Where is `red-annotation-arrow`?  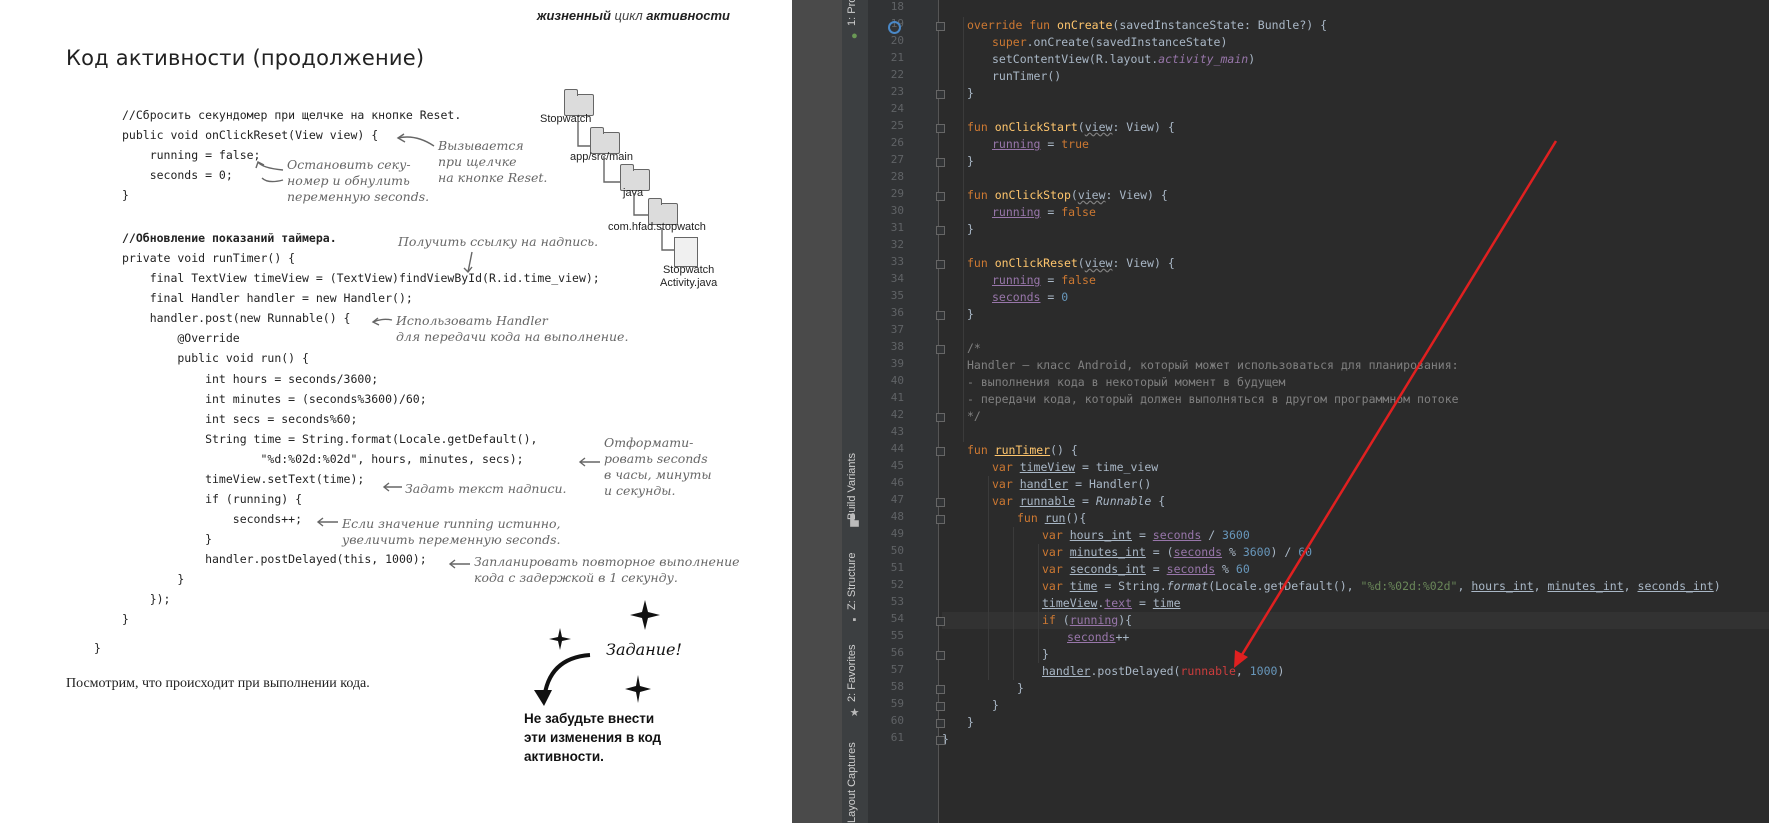 red-annotation-arrow is located at coordinates (1396, 404).